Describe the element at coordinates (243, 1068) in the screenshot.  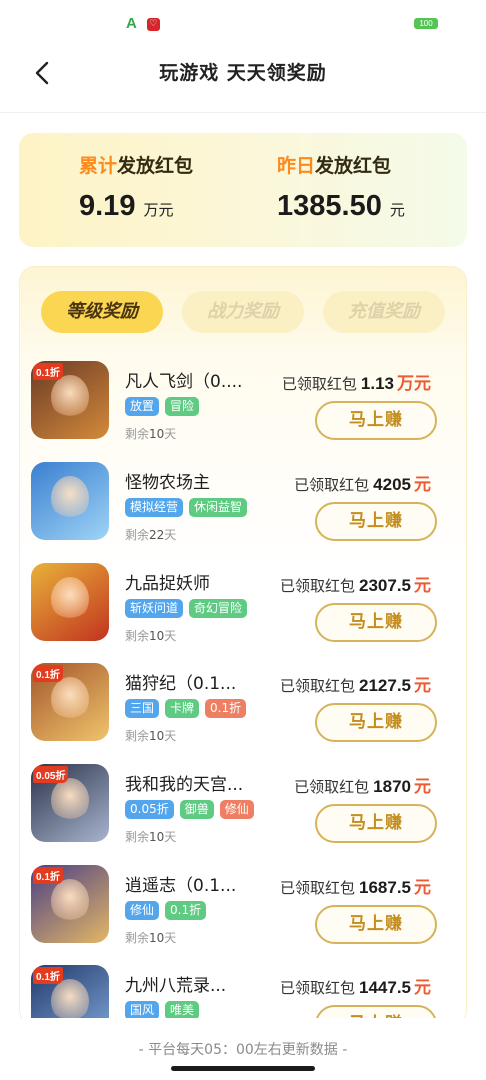
I see `home-indicator` at that location.